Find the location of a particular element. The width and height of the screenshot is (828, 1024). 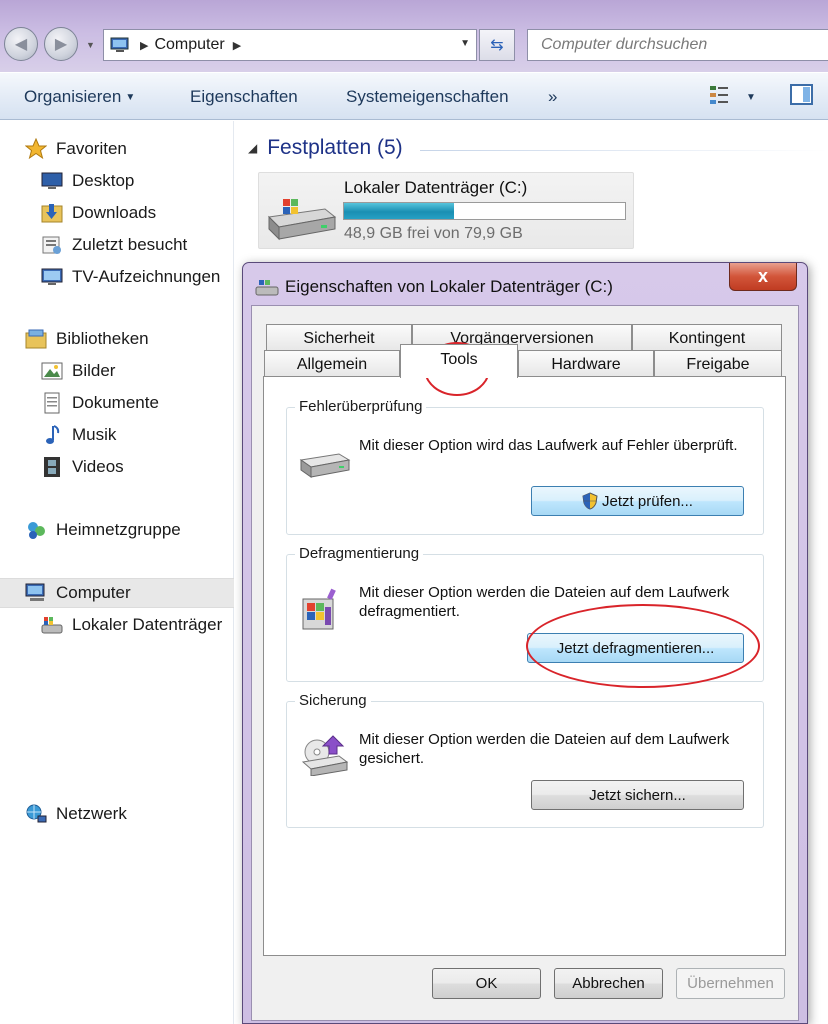

drive-free-space: 48,9 GB frei von 79,9 GB is located at coordinates (433, 233).